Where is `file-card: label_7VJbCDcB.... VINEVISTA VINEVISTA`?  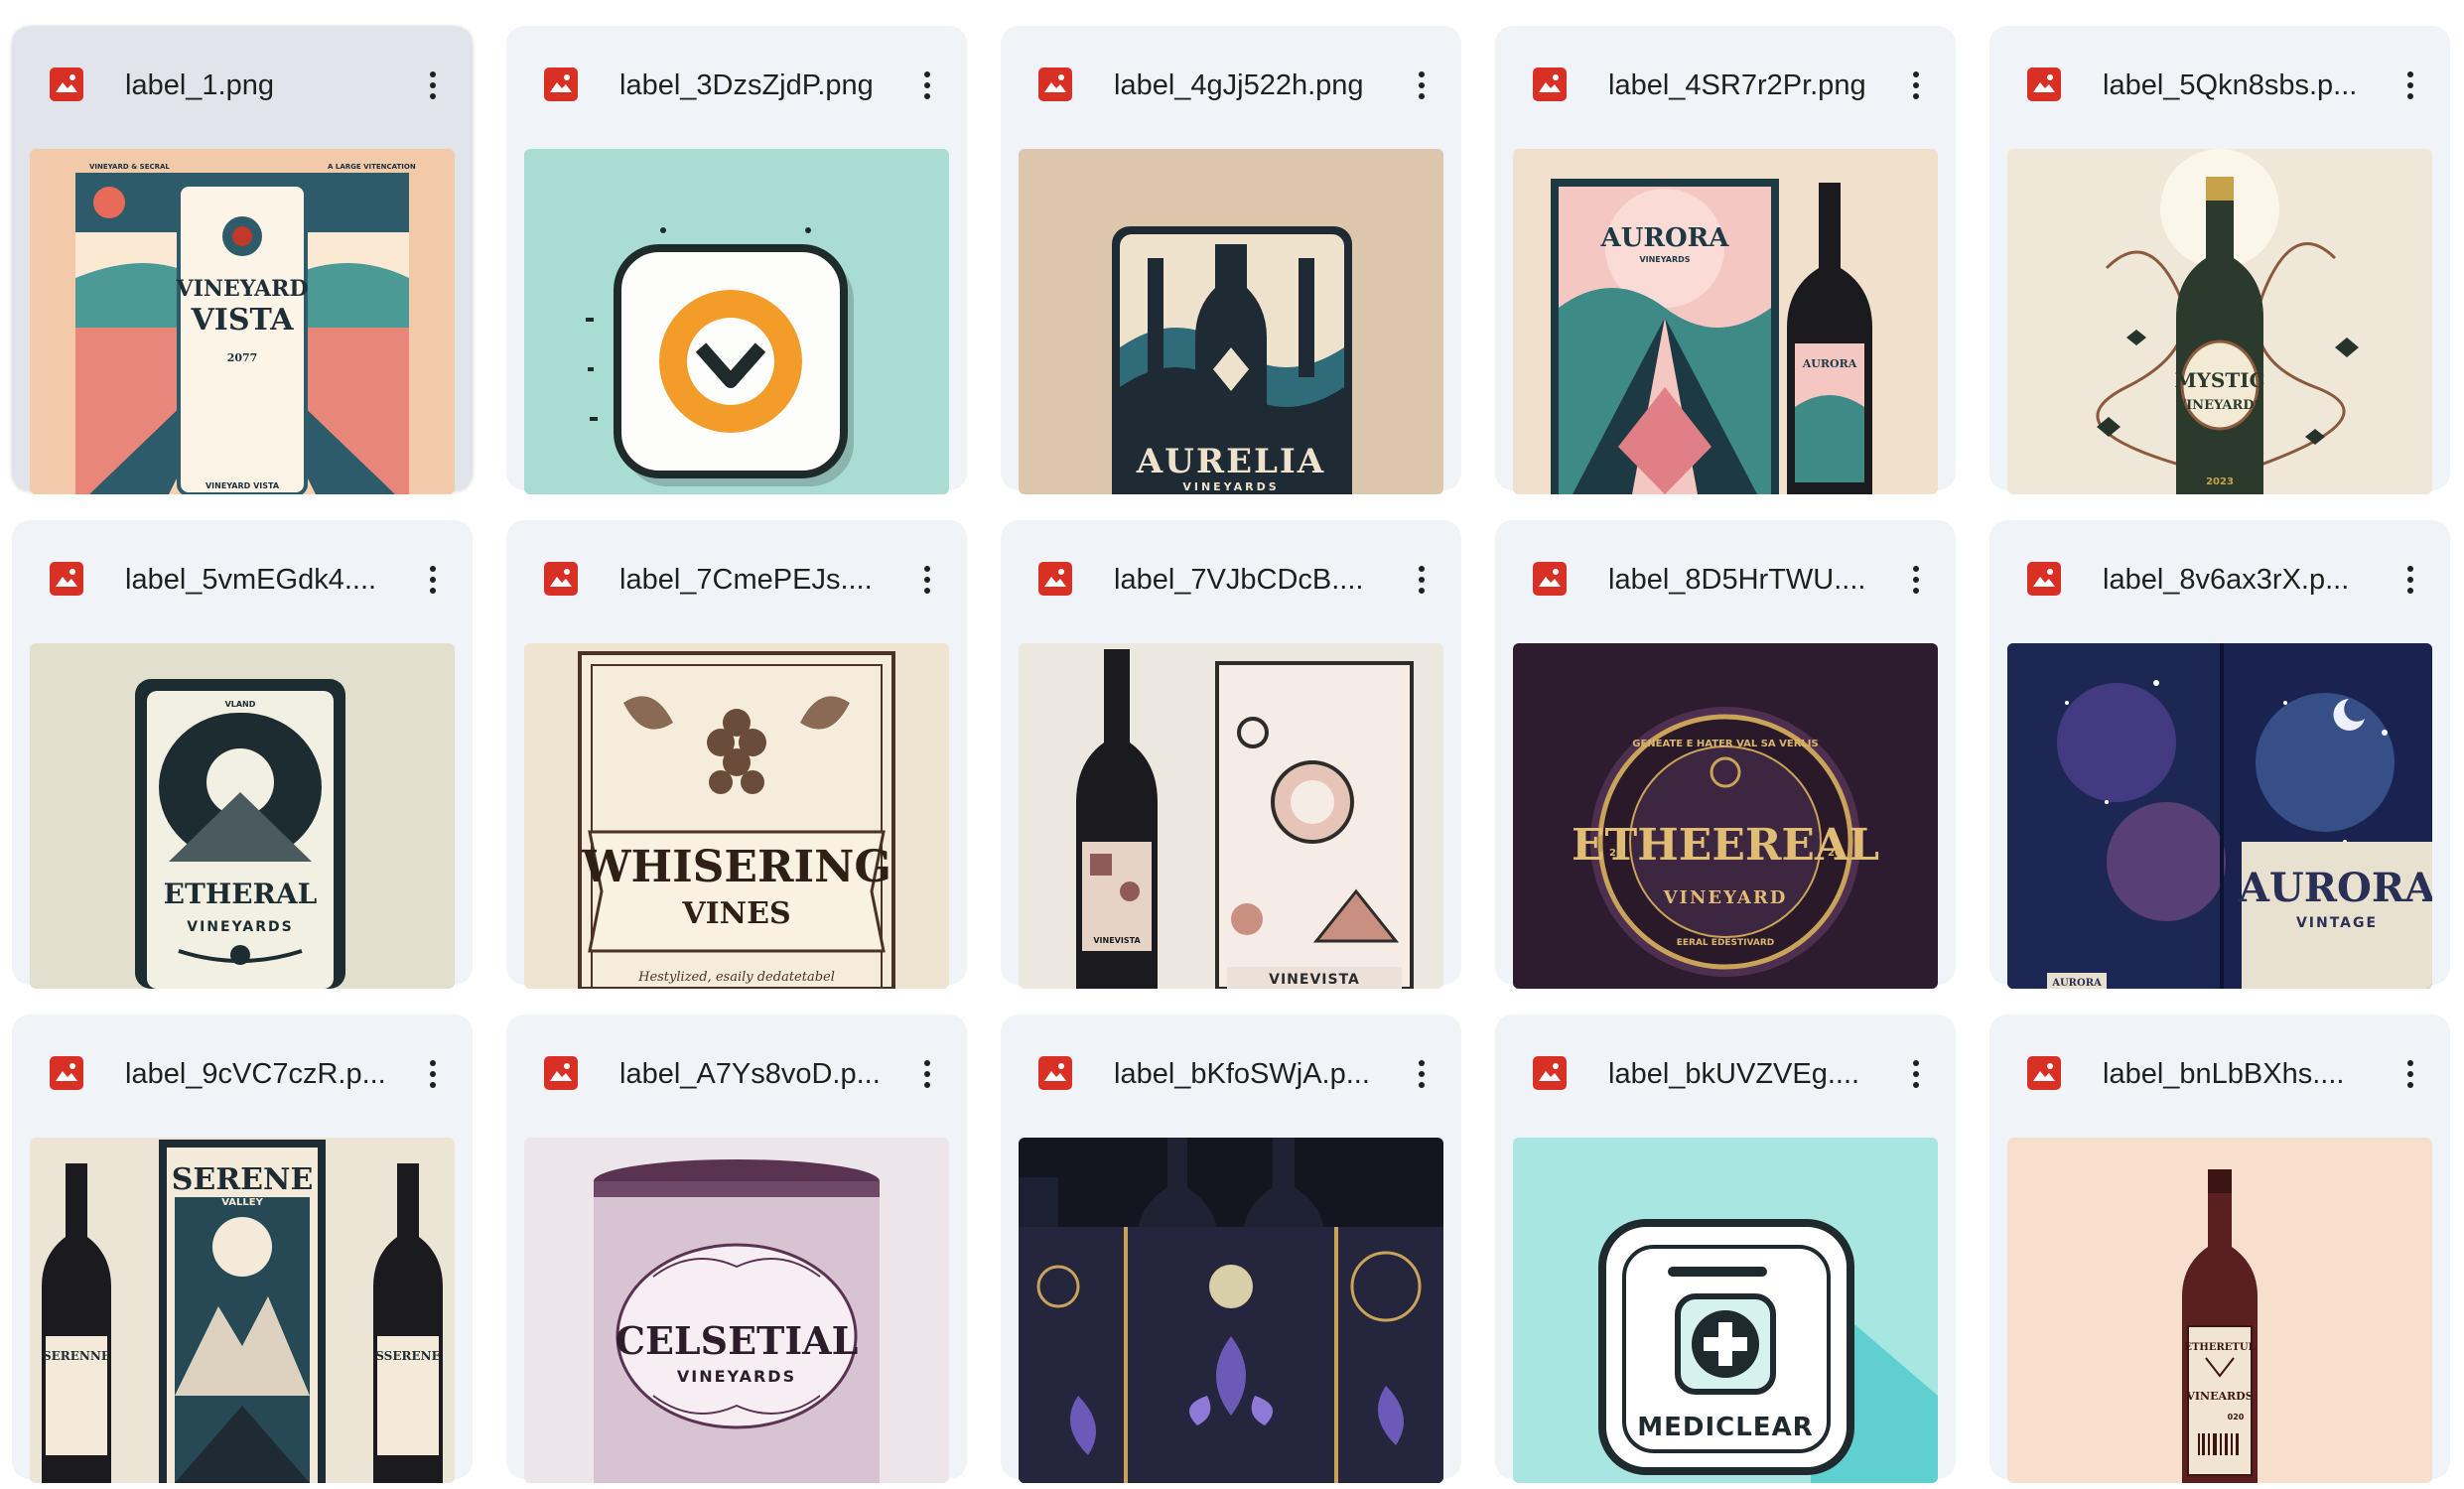 file-card: label_7VJbCDcB.... VINEVISTA VINEVISTA is located at coordinates (1231, 755).